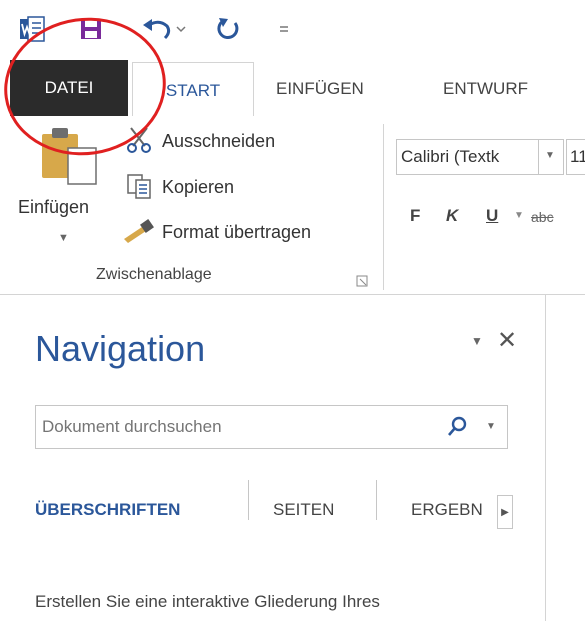 The image size is (585, 621). Describe the element at coordinates (450, 156) in the screenshot. I see `font-name-value: Calibri (Textk` at that location.